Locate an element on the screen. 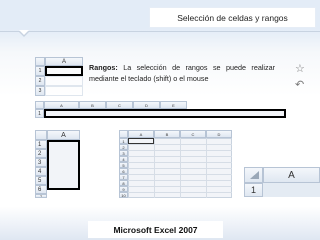 The width and height of the screenshot is (320, 240). footer-text: Microsoft Excel 2007 is located at coordinates (155, 229).